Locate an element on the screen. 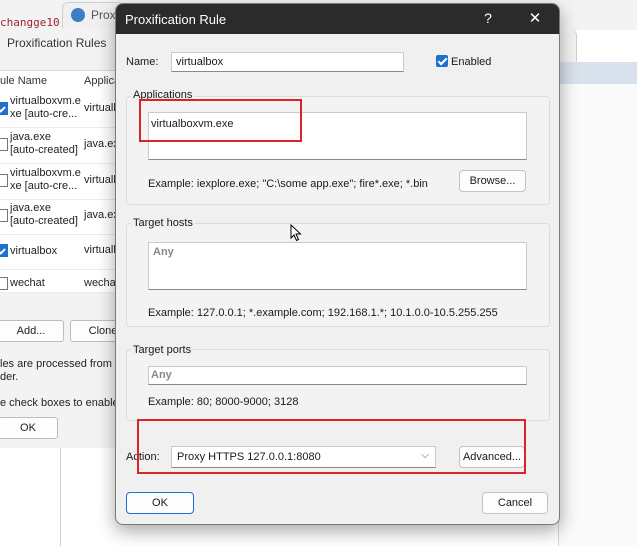 Image resolution: width=637 pixels, height=546 pixels. enabled-checkbox is located at coordinates (442, 61).